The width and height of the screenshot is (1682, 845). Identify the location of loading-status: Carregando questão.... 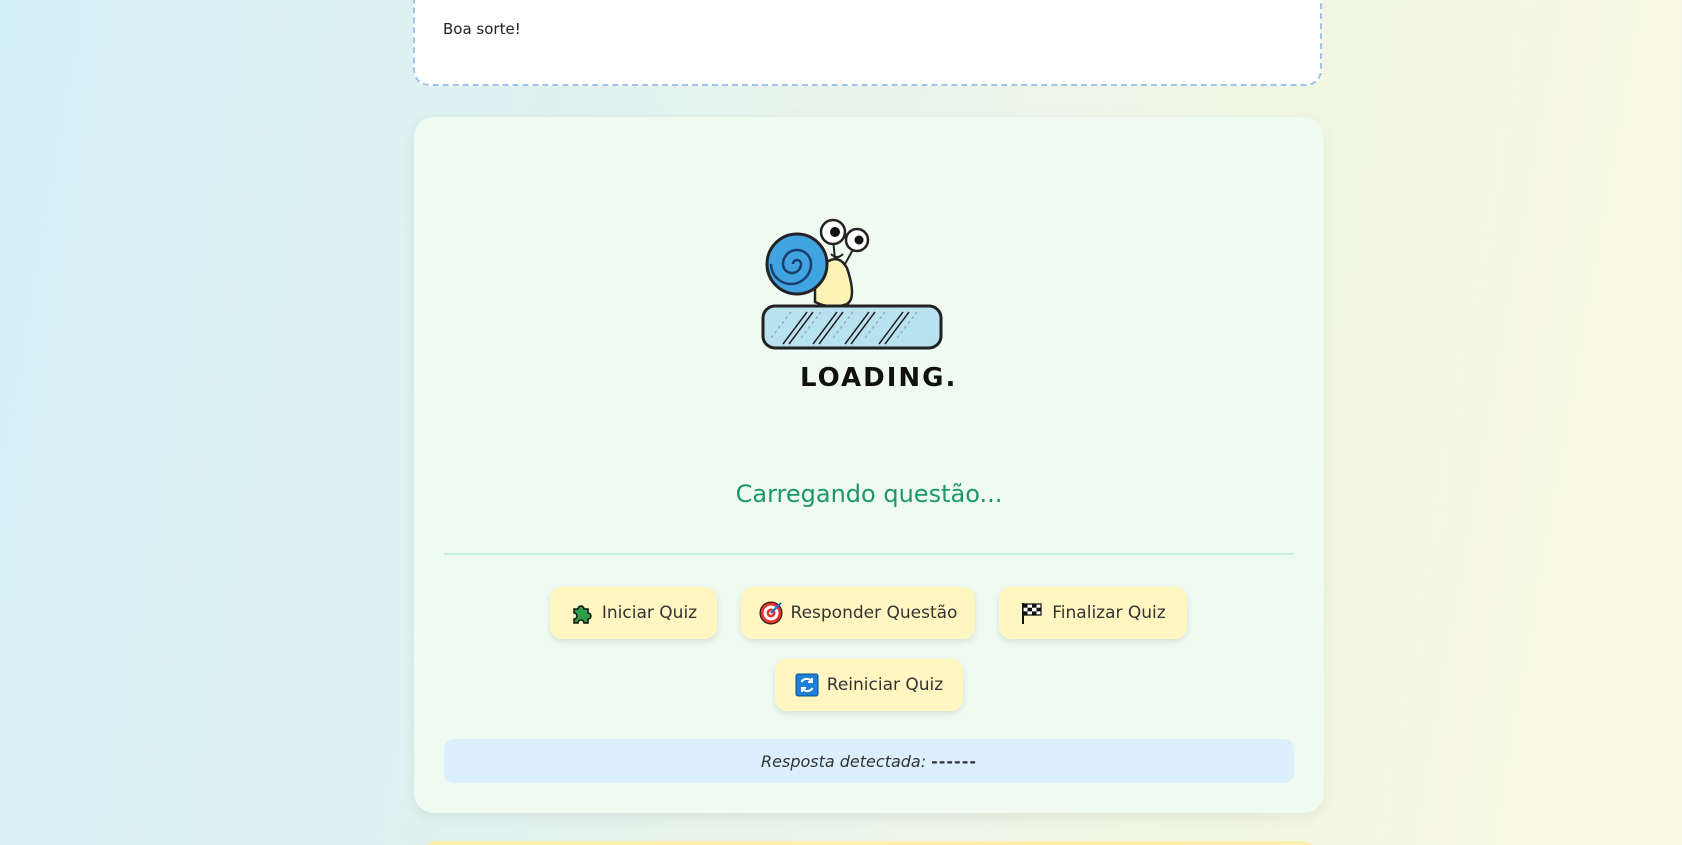
(869, 494).